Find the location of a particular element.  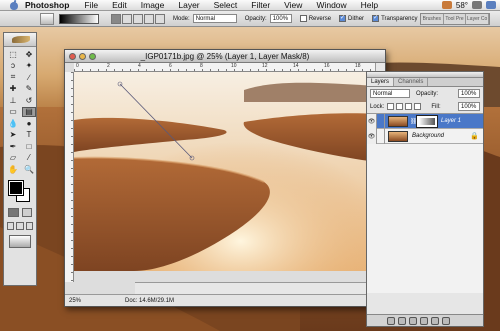

standard-mode-icon is located at coordinates (13, 212).